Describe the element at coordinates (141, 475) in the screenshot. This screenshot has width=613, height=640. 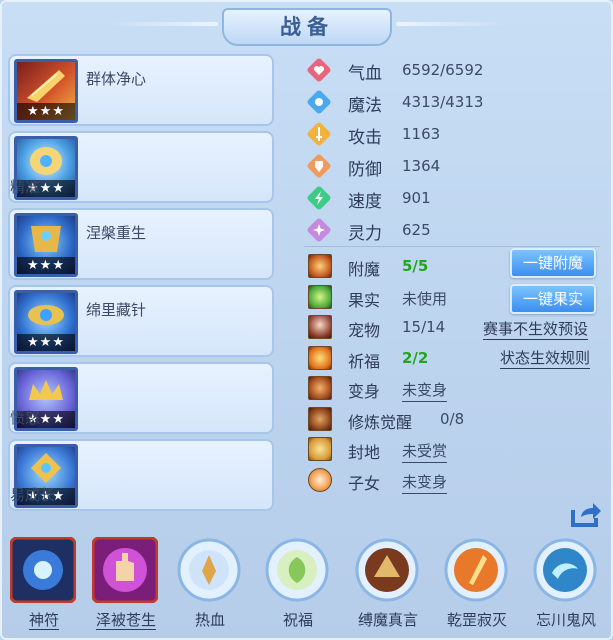
I see `skill-card: ★★★ 易成长` at that location.